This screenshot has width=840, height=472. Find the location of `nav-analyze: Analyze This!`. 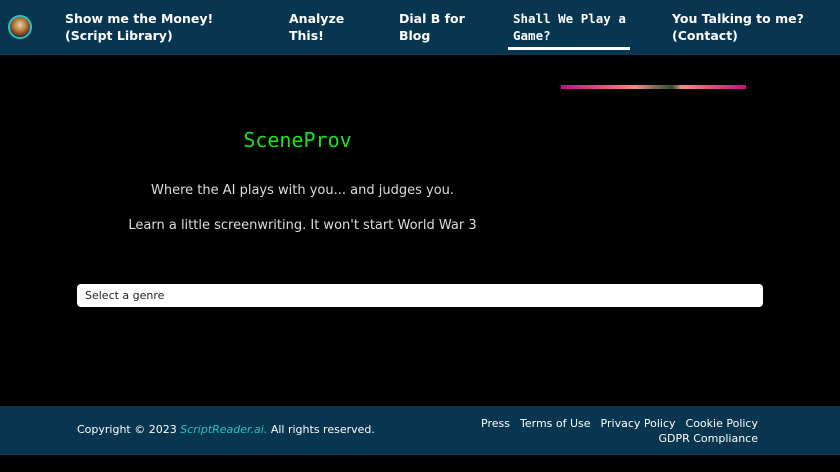

nav-analyze: Analyze This! is located at coordinates (329, 27).